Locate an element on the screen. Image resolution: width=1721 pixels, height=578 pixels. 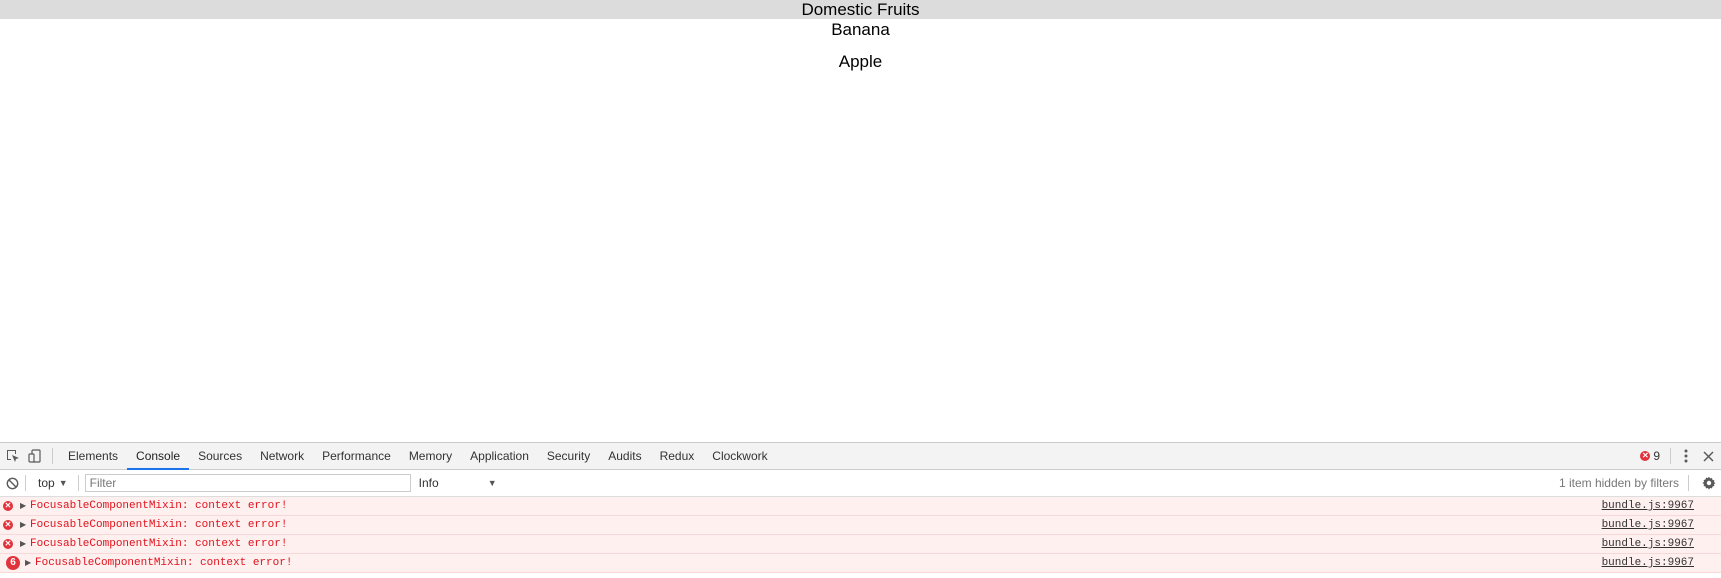
tab-memory: Memory is located at coordinates (430, 456).